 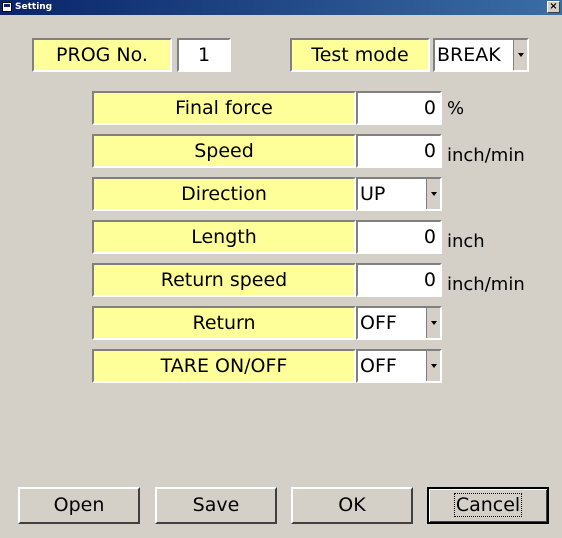 What do you see at coordinates (224, 237) in the screenshot?
I see `length-label: Length` at bounding box center [224, 237].